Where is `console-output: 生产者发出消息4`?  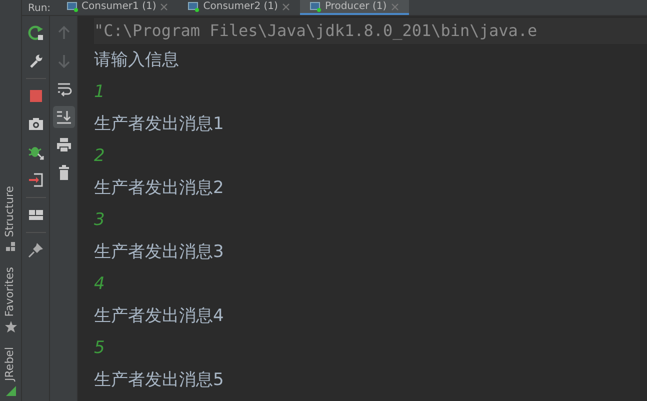
console-output: 生产者发出消息4 is located at coordinates (159, 316).